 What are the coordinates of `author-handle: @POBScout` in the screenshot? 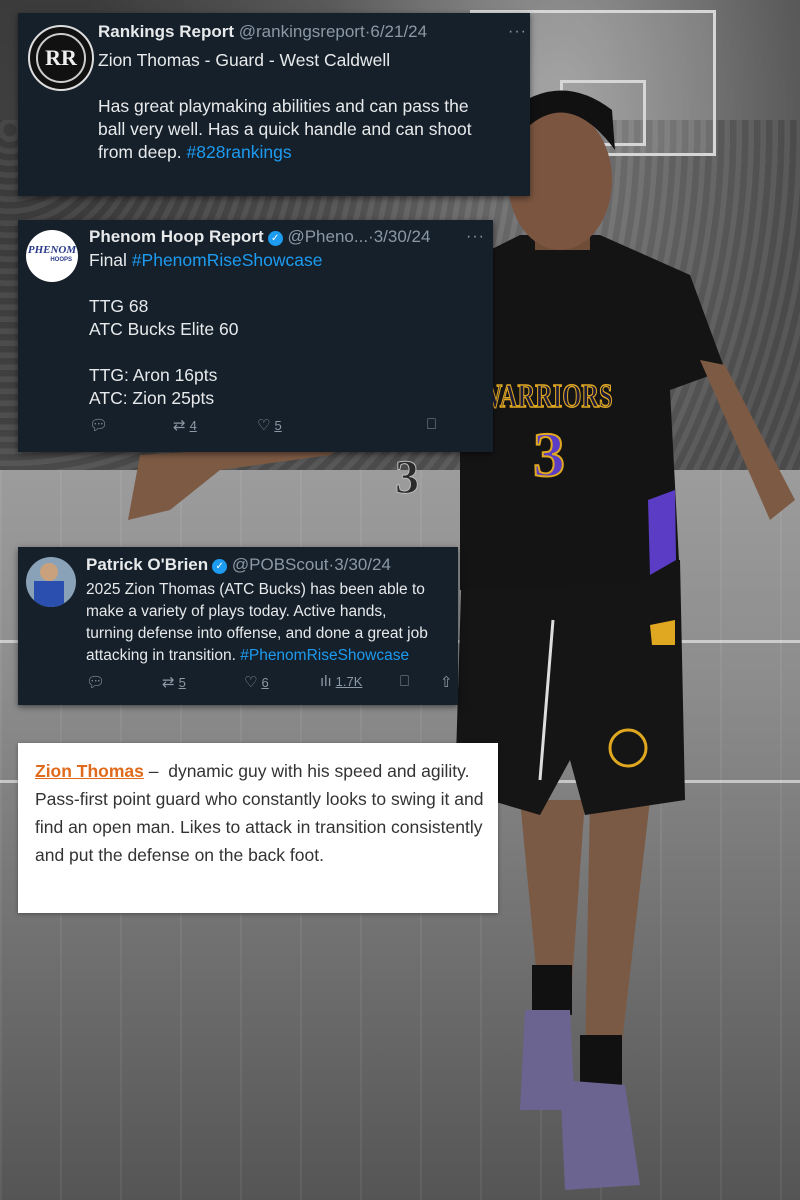 It's located at (280, 564).